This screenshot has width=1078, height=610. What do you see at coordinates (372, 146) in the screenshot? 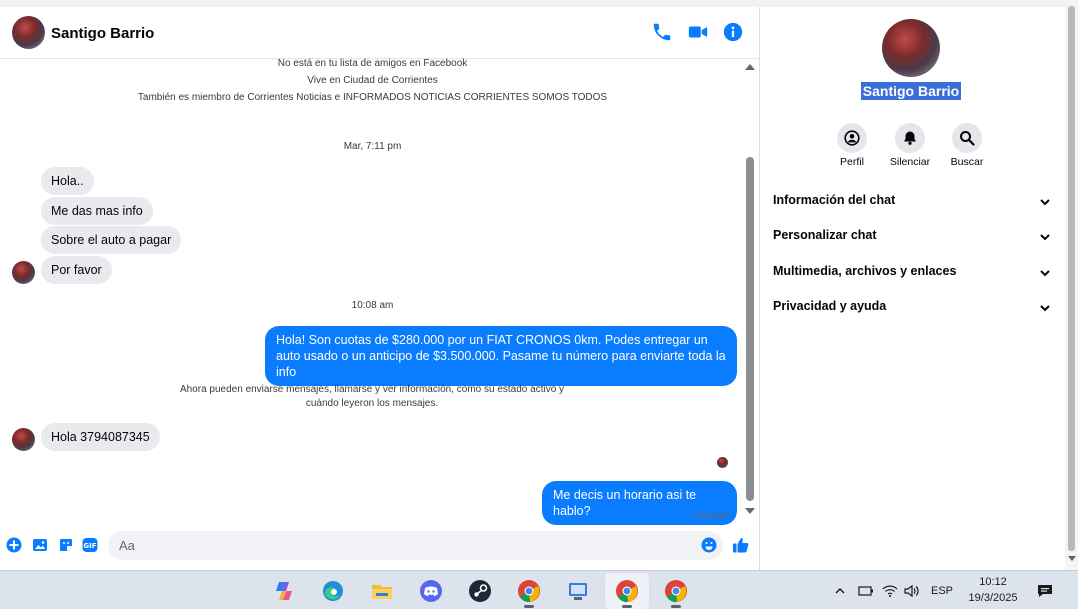
I see `timestamp: Mar, 7:11 pm` at bounding box center [372, 146].